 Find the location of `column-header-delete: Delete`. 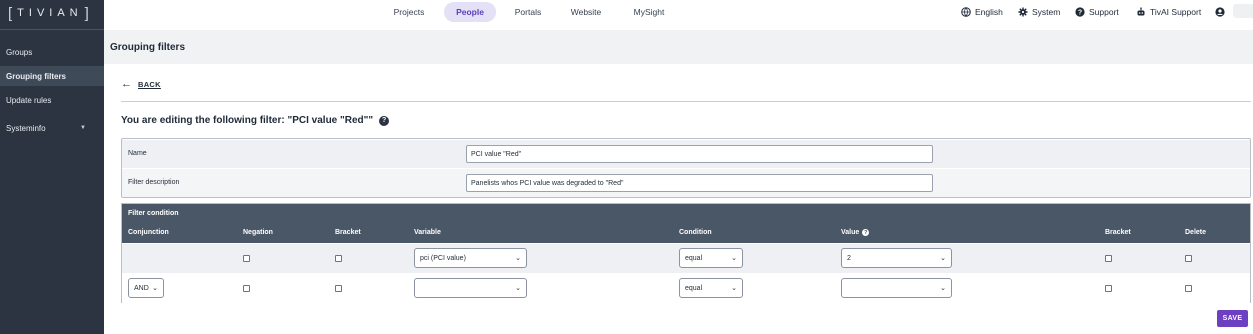

column-header-delete: Delete is located at coordinates (1196, 232).